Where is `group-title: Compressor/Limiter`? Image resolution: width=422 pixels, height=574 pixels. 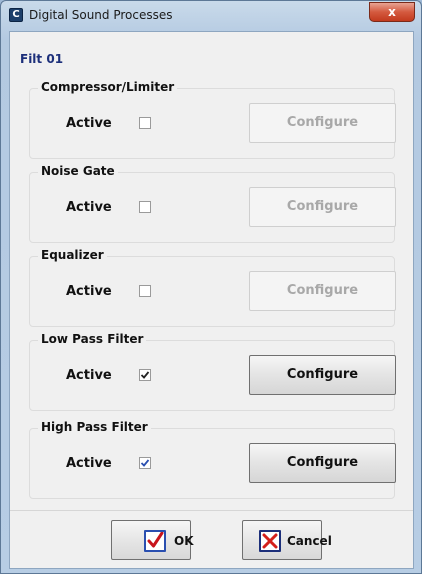 group-title: Compressor/Limiter is located at coordinates (108, 87).